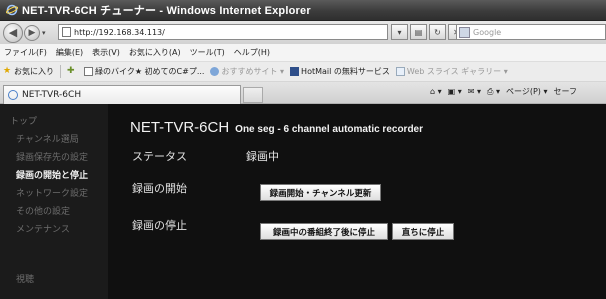 This screenshot has height=299, width=606. Describe the element at coordinates (262, 156) in the screenshot. I see `status-value: 録画中` at that location.